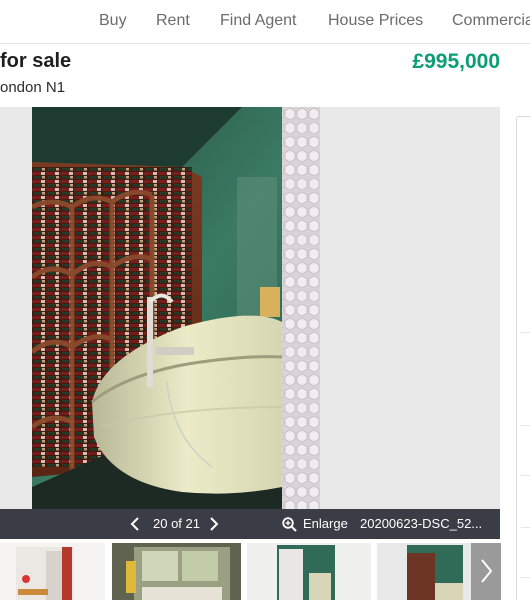 Image resolution: width=530 pixels, height=600 pixels. I want to click on nav-buy: Buy, so click(113, 21).